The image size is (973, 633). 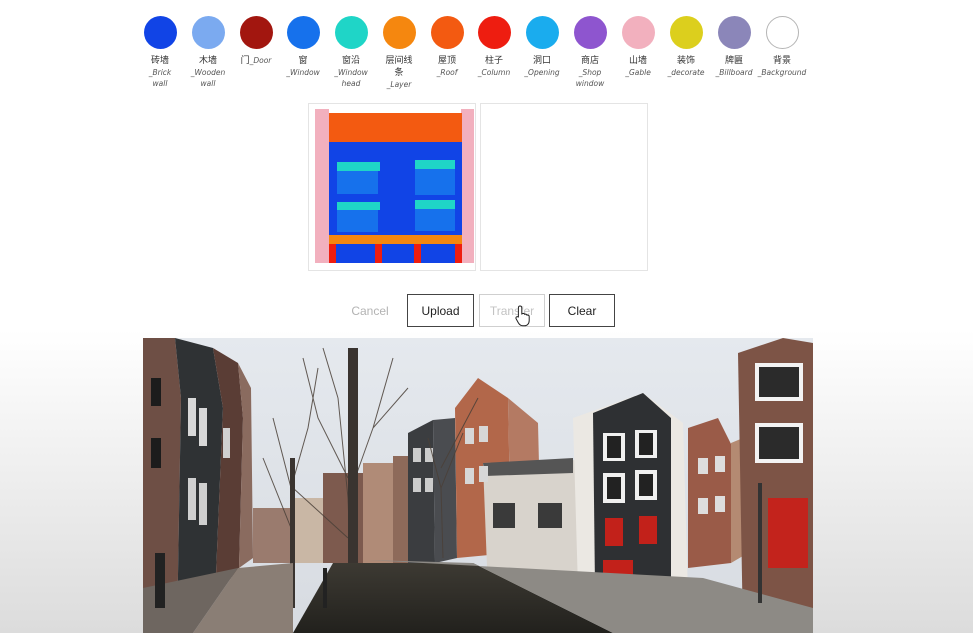 What do you see at coordinates (512, 310) in the screenshot?
I see `transfer-button: Transfer` at bounding box center [512, 310].